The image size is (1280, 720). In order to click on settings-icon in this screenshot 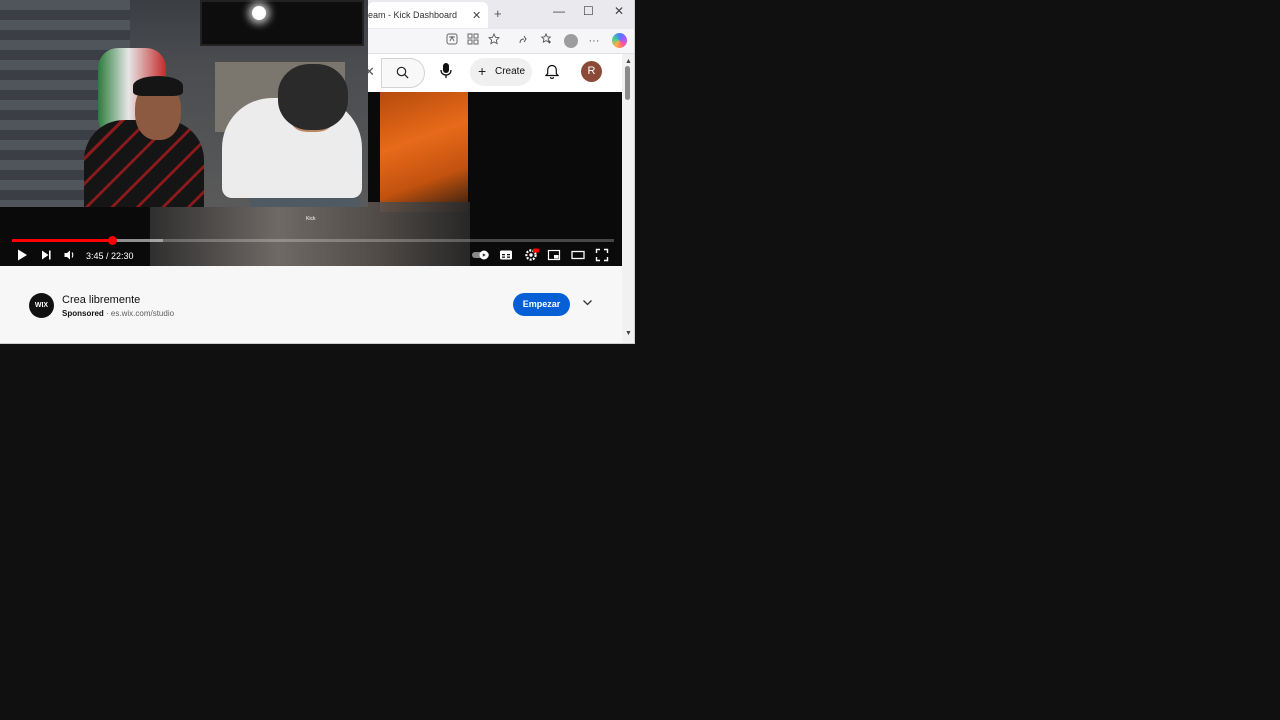, I will do `click(532, 254)`.